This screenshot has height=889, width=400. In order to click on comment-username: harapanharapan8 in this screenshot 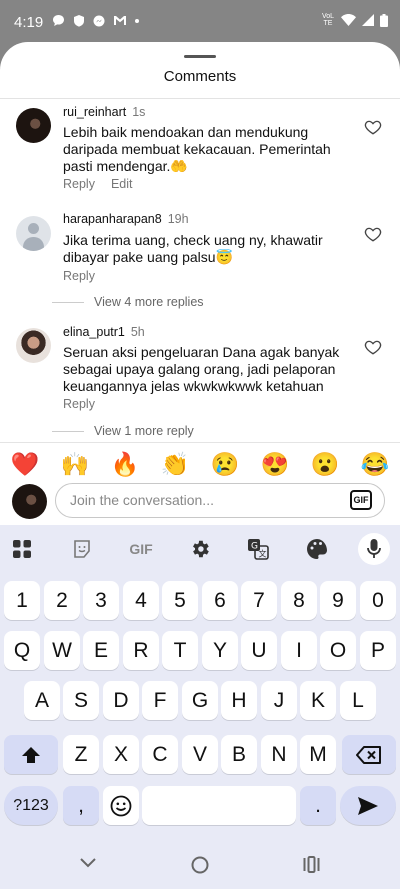, I will do `click(112, 219)`.